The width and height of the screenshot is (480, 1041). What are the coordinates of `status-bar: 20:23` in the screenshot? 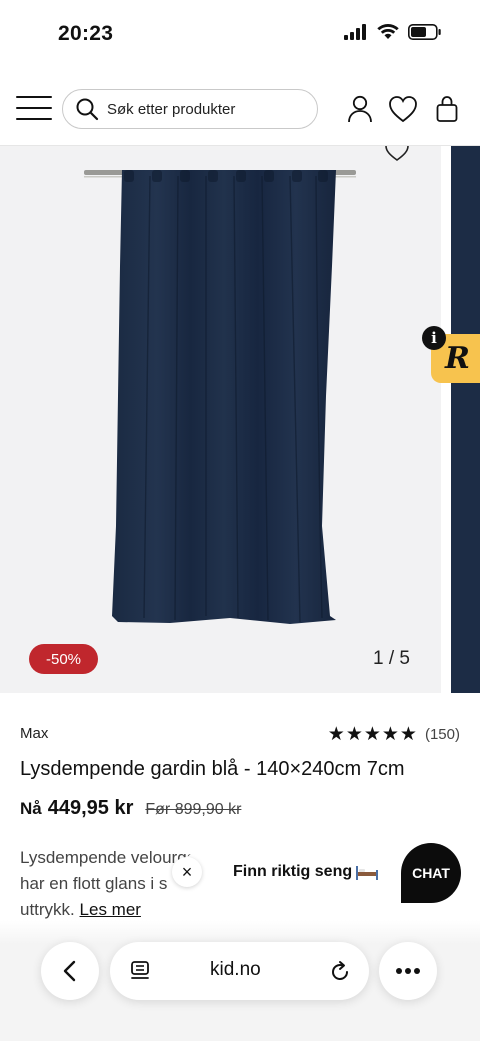 It's located at (240, 36).